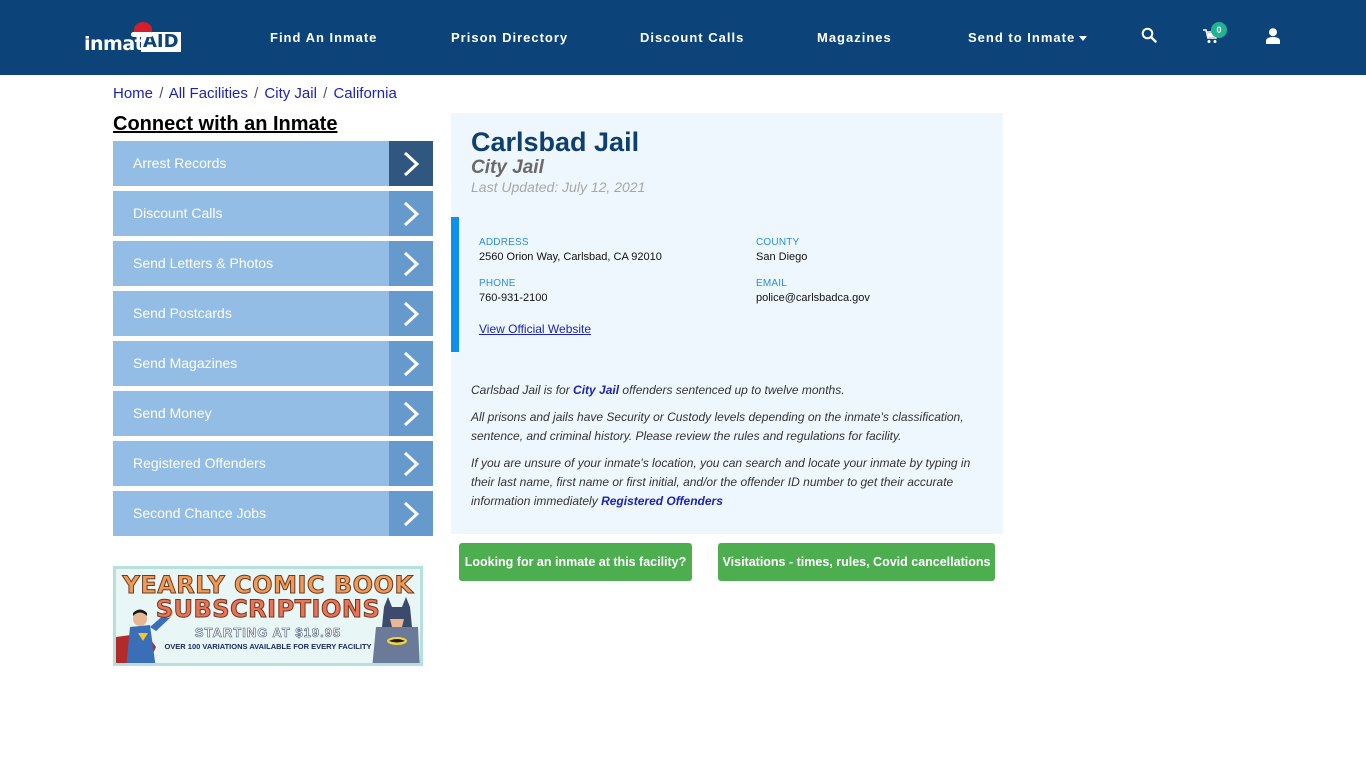 The height and width of the screenshot is (768, 1366). I want to click on email-value: police@carlsbadca.gov, so click(813, 298).